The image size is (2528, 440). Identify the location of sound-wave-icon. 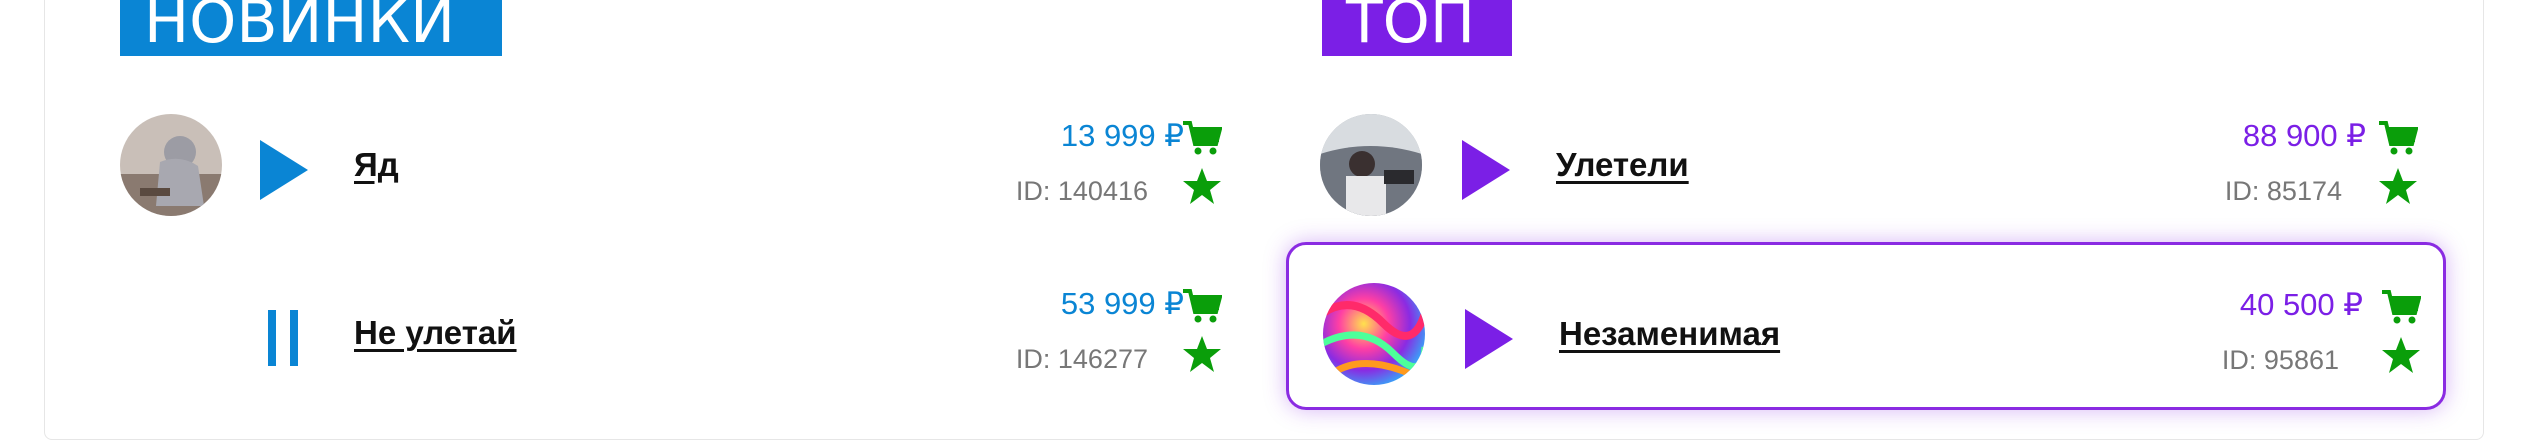
(171, 333).